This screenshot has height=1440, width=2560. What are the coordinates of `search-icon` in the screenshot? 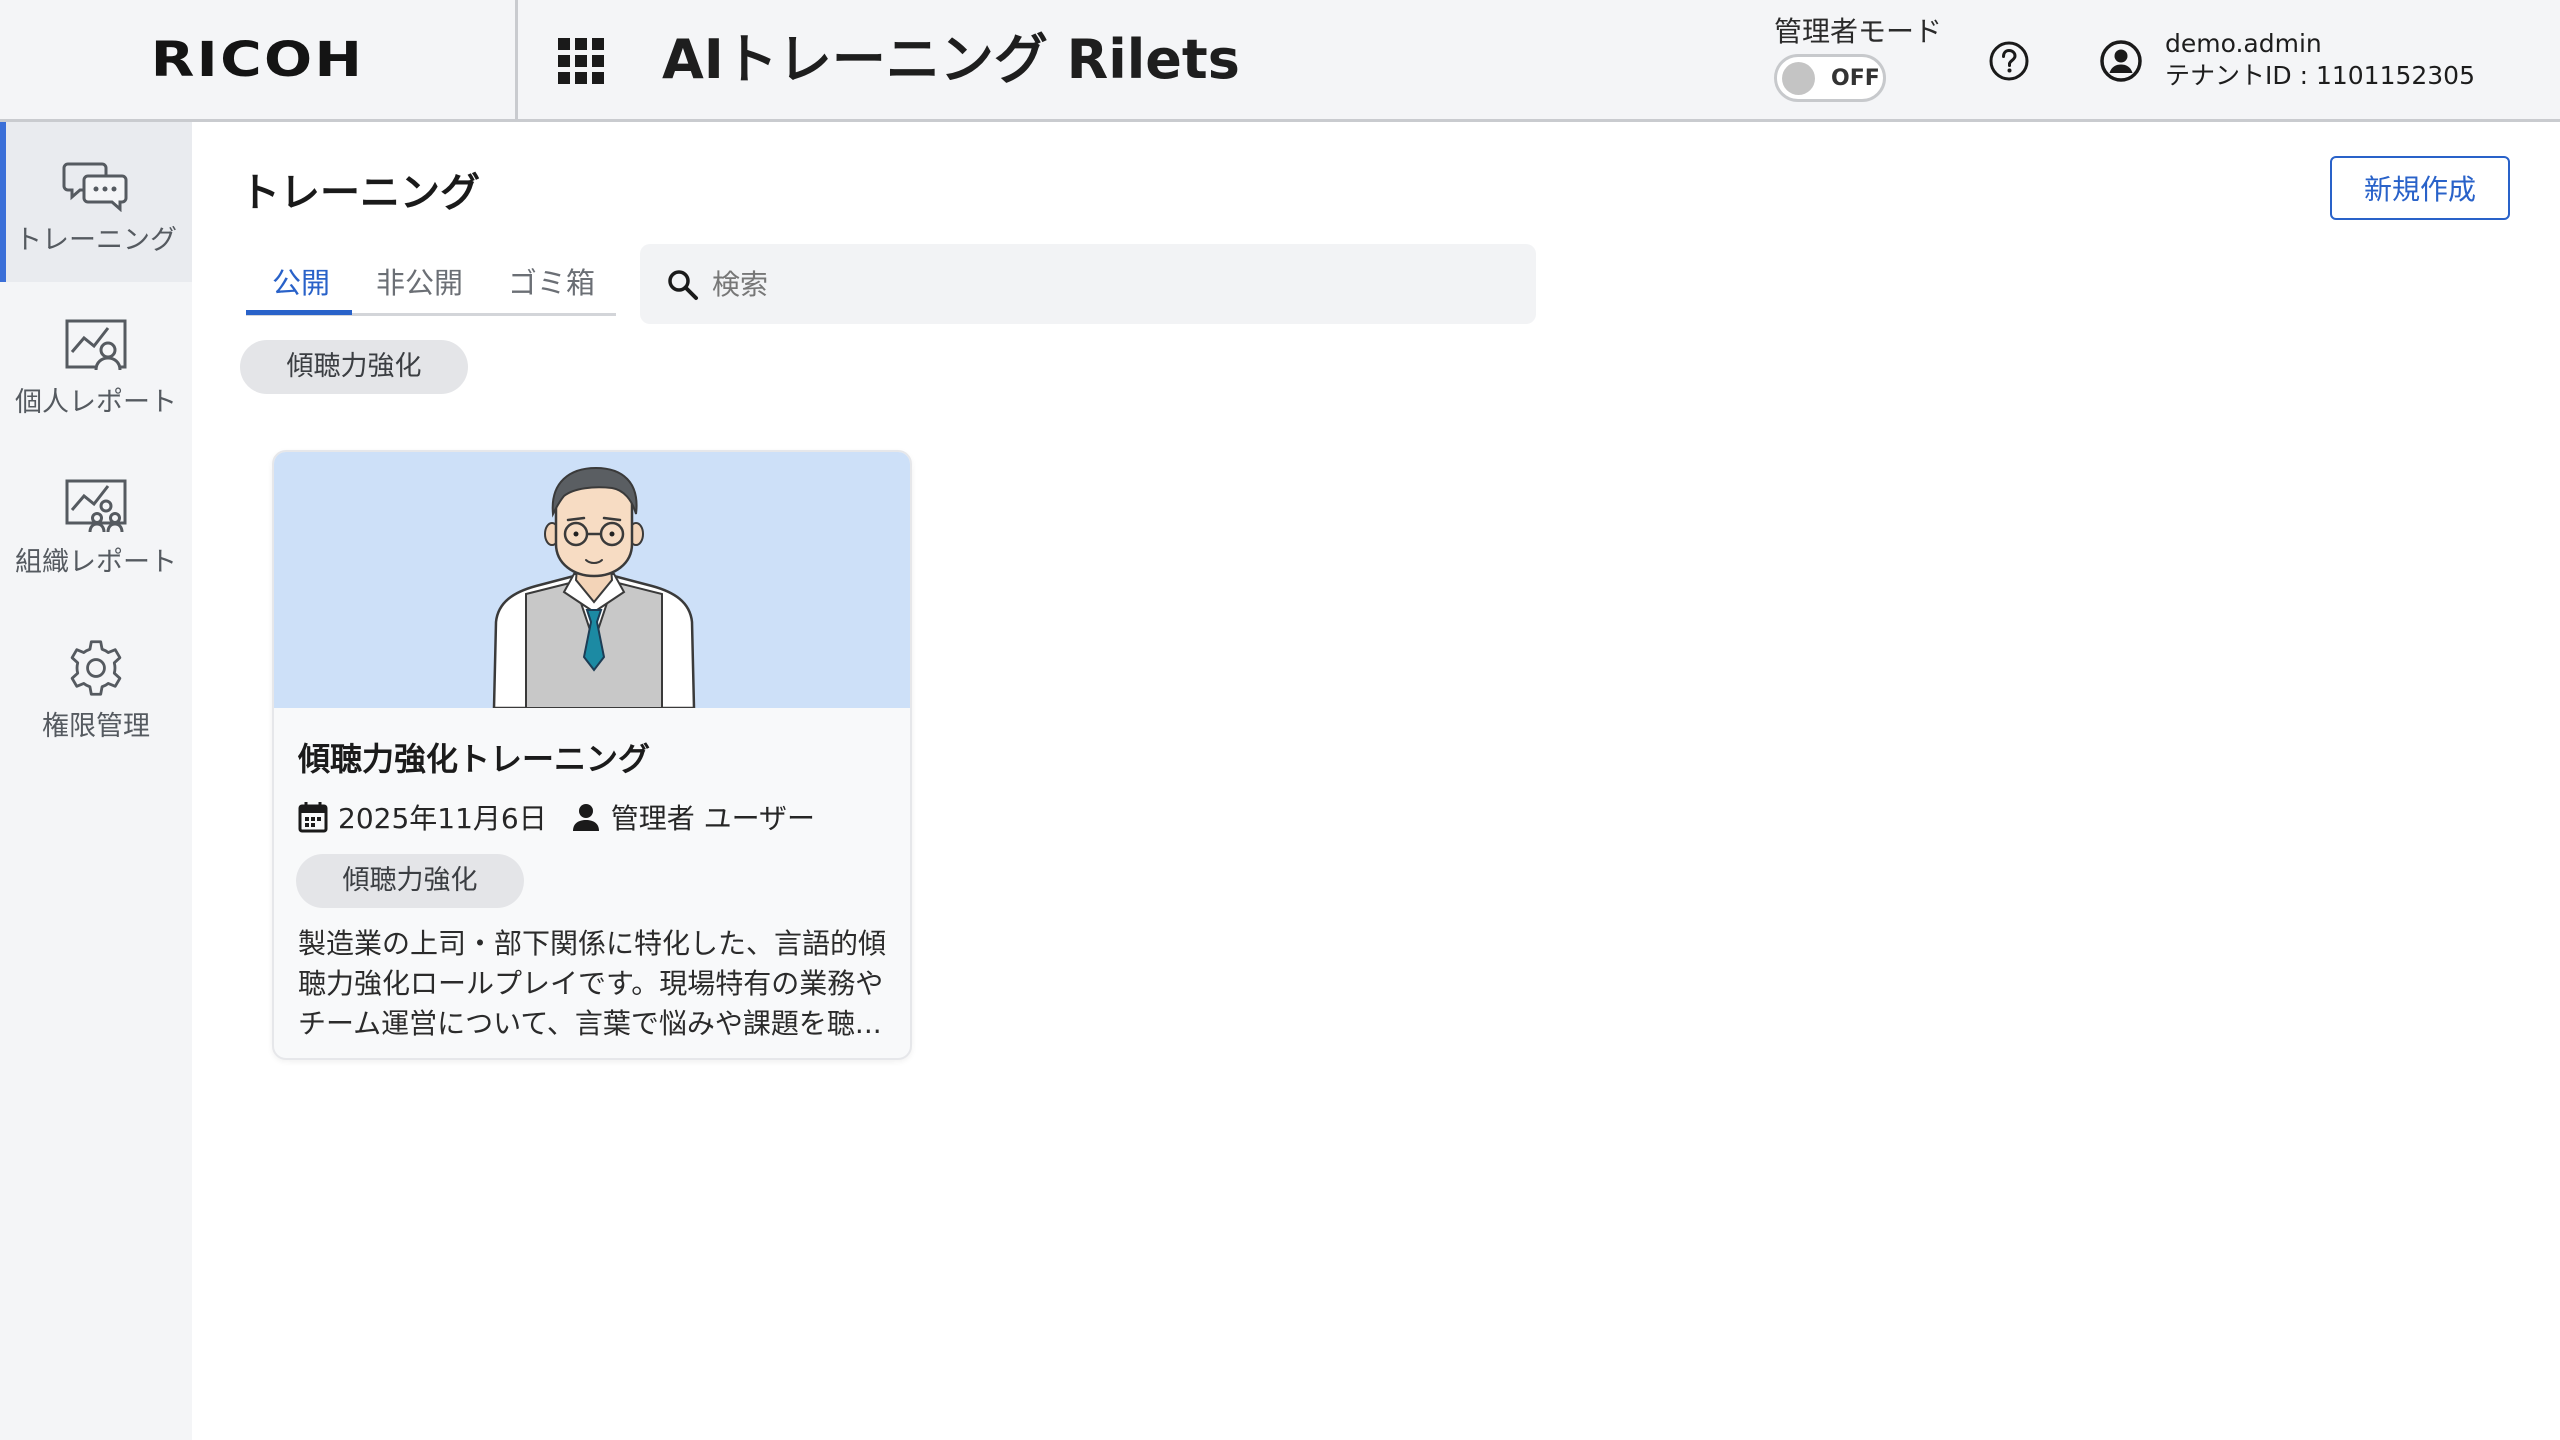 It's located at (683, 285).